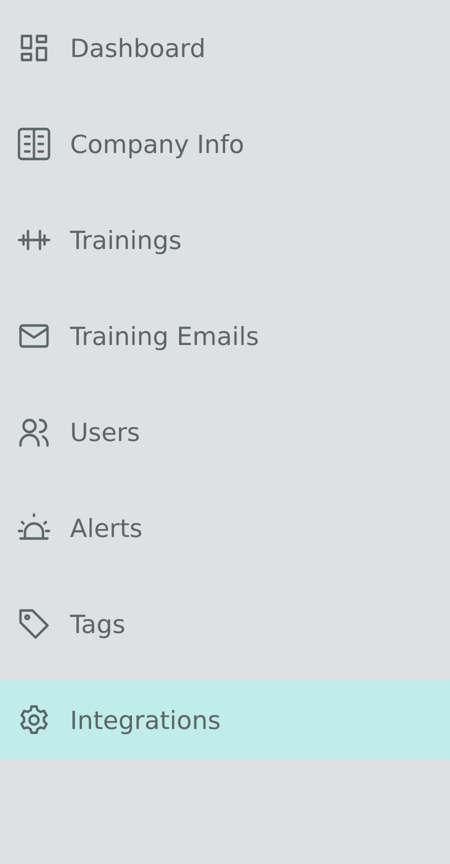 This screenshot has width=450, height=864. Describe the element at coordinates (225, 432) in the screenshot. I see `sidebar-item: Users` at that location.